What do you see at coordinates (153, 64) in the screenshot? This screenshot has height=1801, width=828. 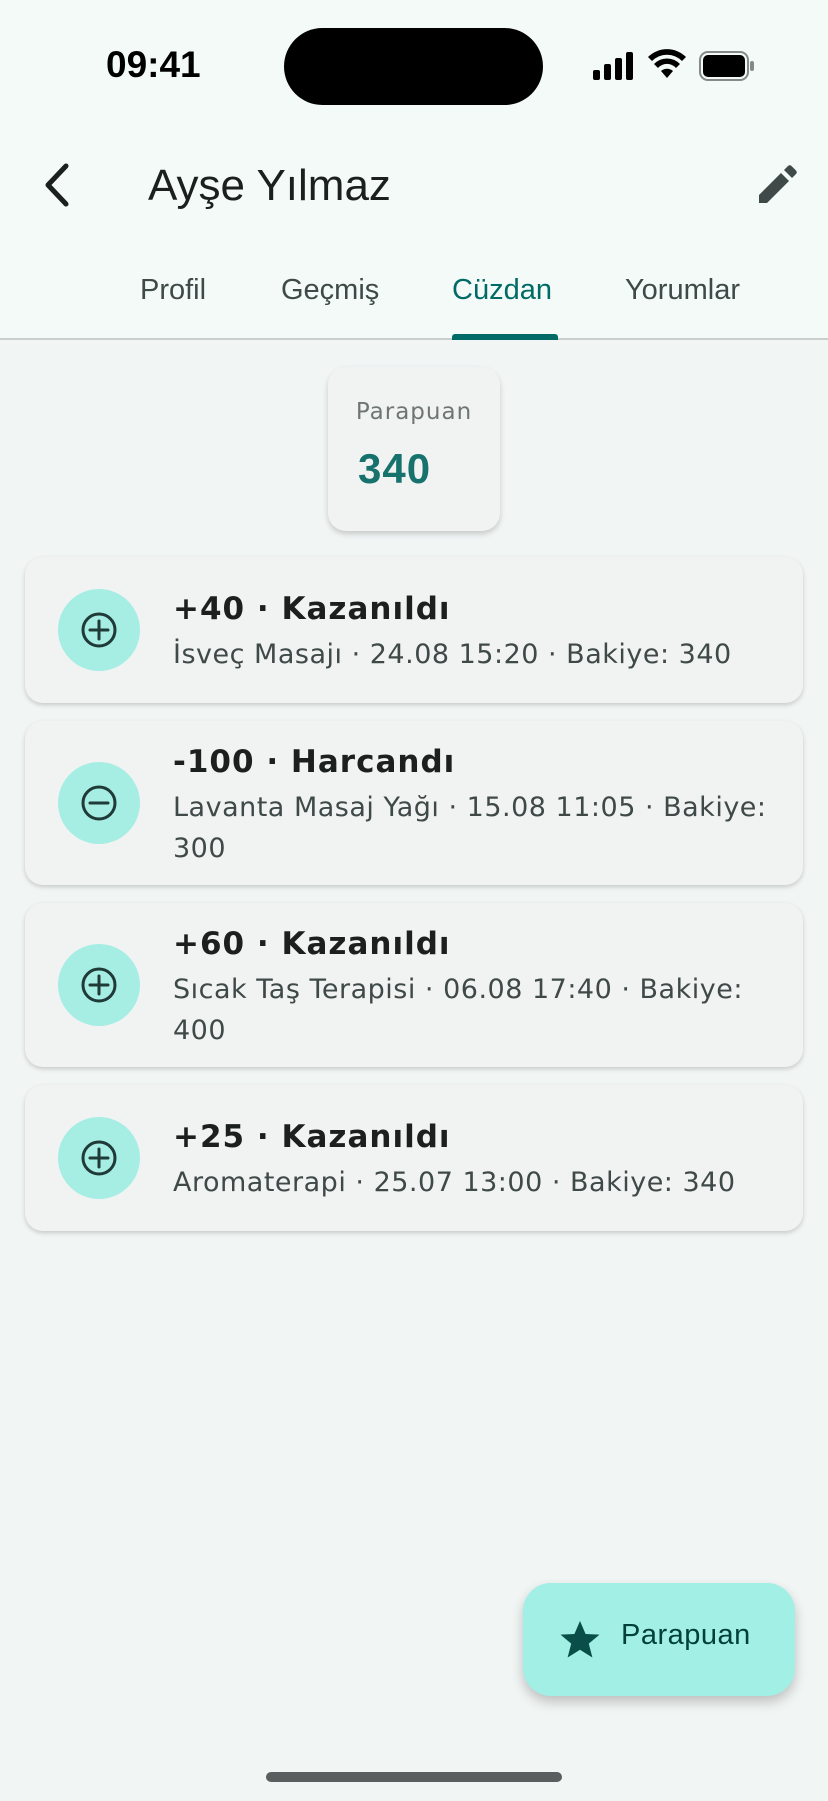 I see `status-time: 09:41` at bounding box center [153, 64].